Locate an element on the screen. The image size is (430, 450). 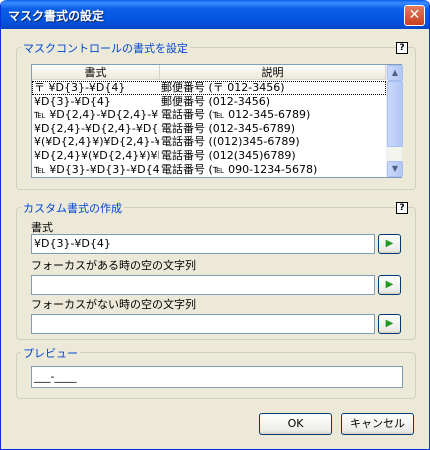
list-item: 〒 ¥D{3}-¥D{4} 郵便番号 (〒 012-3456) is located at coordinates (209, 88).